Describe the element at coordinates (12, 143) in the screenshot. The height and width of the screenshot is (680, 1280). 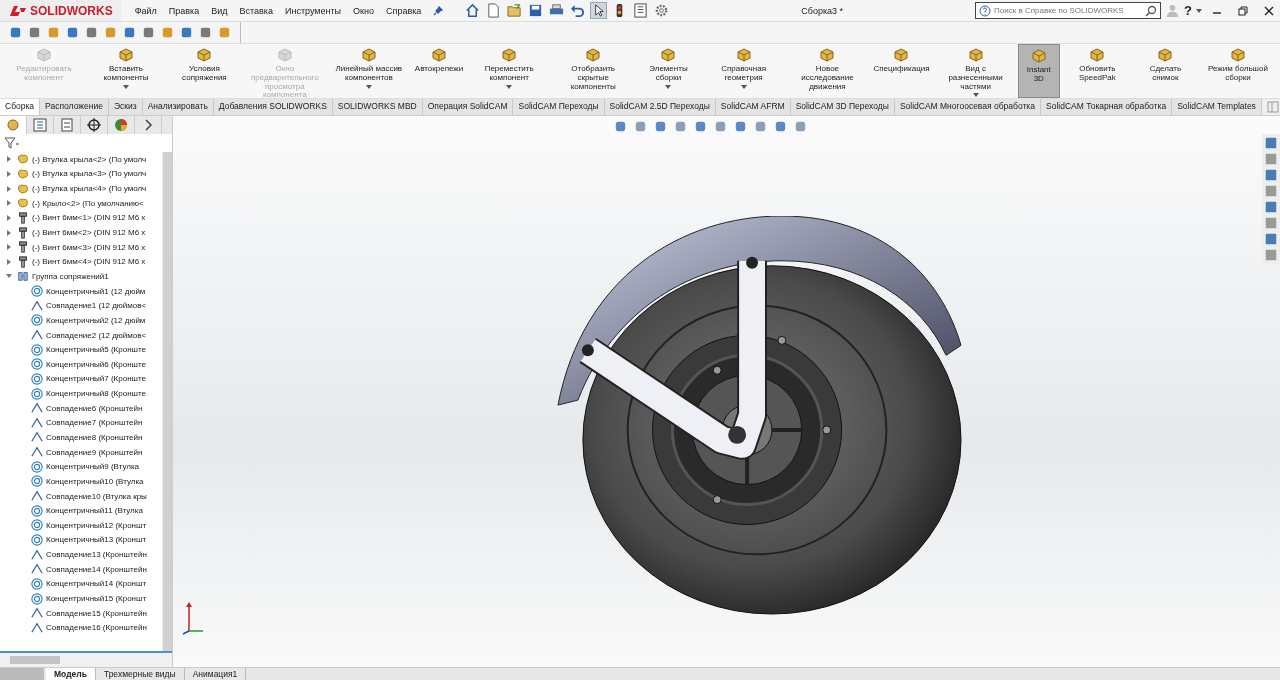
I see `filter-icon` at that location.